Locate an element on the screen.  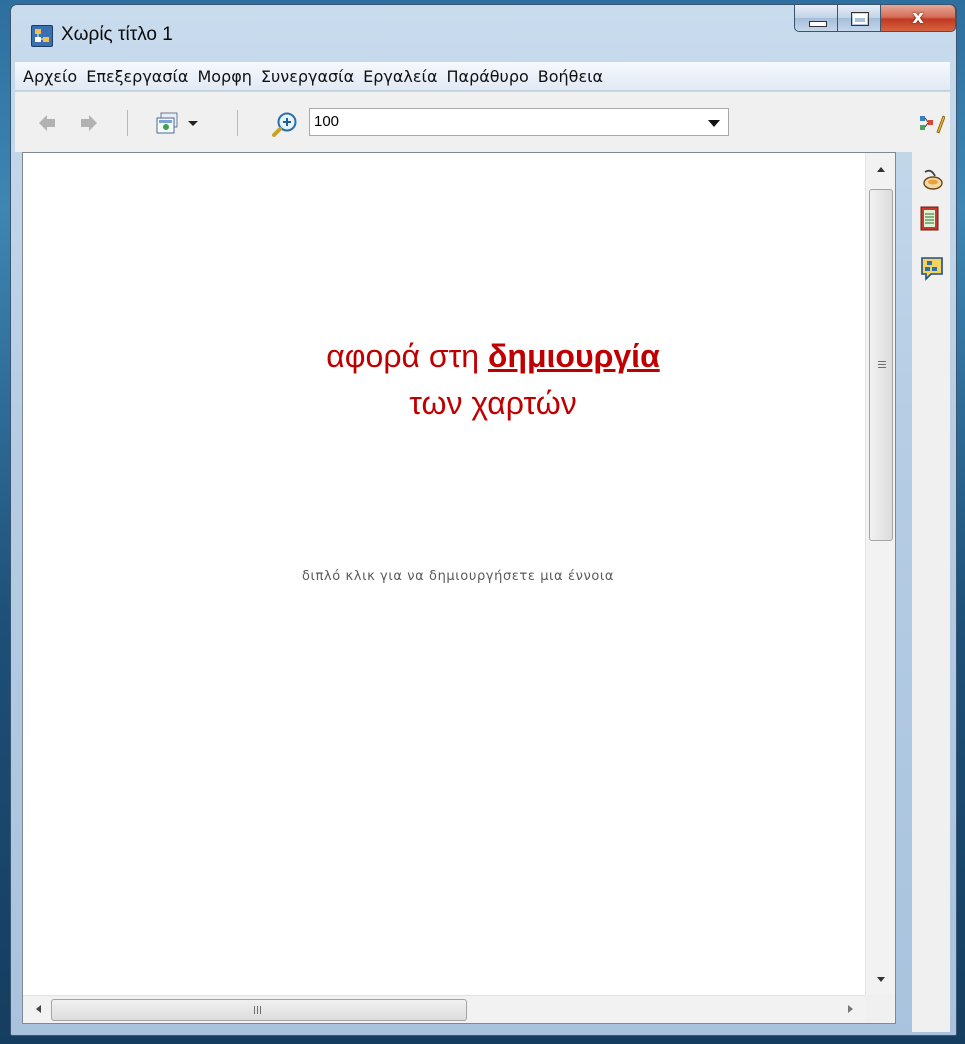
right-tool-panel is located at coordinates (931, 562).